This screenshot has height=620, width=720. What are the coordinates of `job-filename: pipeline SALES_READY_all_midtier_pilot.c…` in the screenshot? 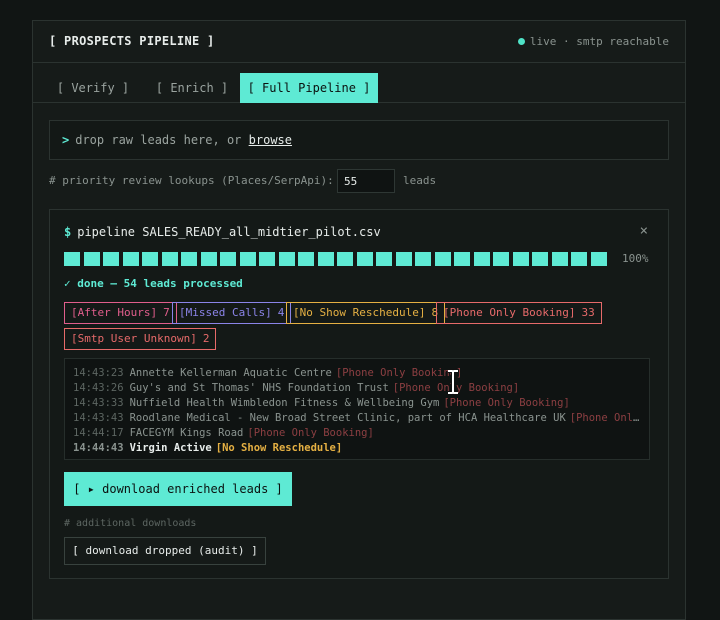 It's located at (229, 232).